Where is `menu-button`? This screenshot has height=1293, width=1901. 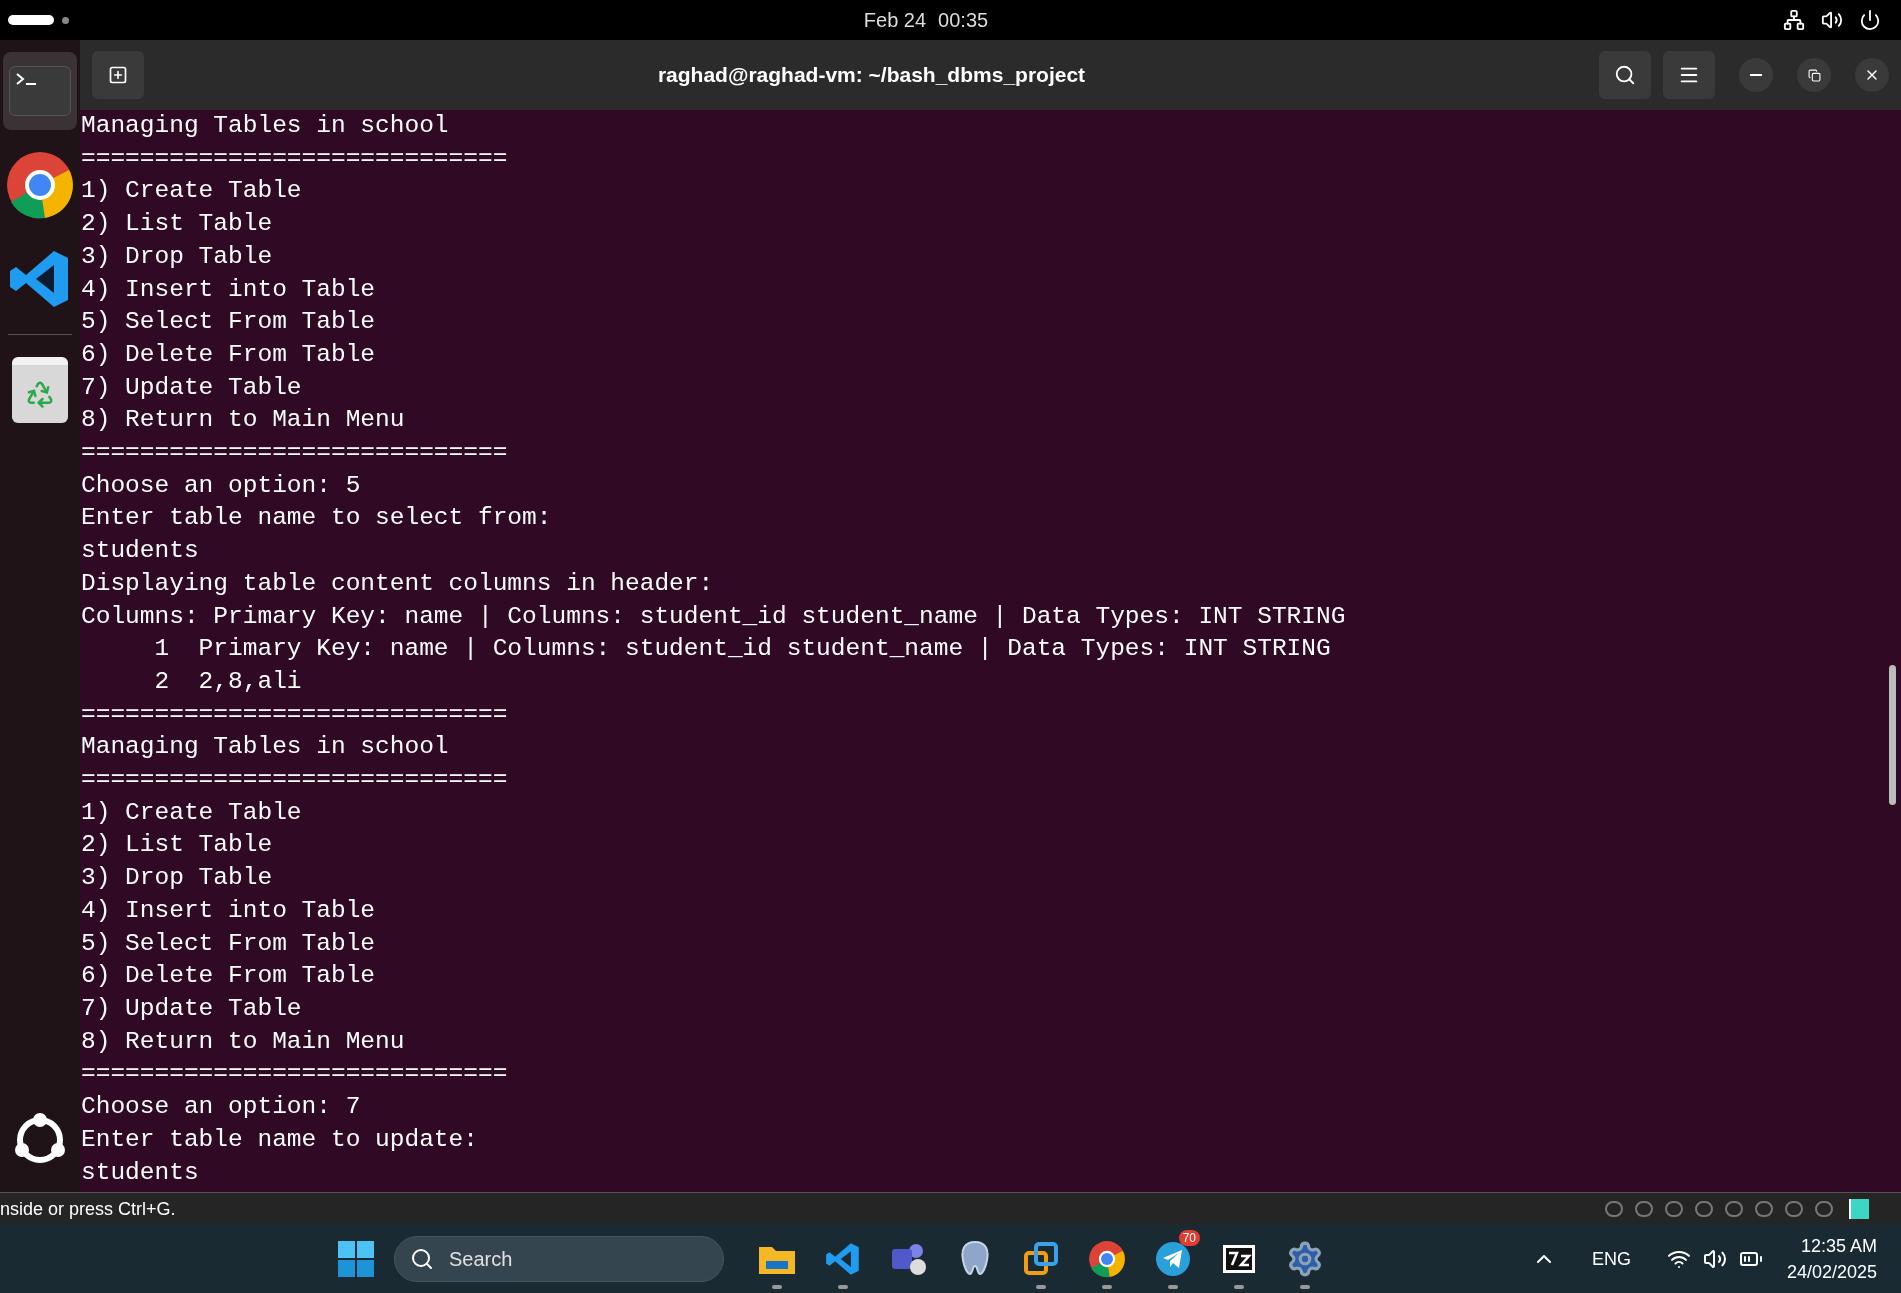 menu-button is located at coordinates (1689, 75).